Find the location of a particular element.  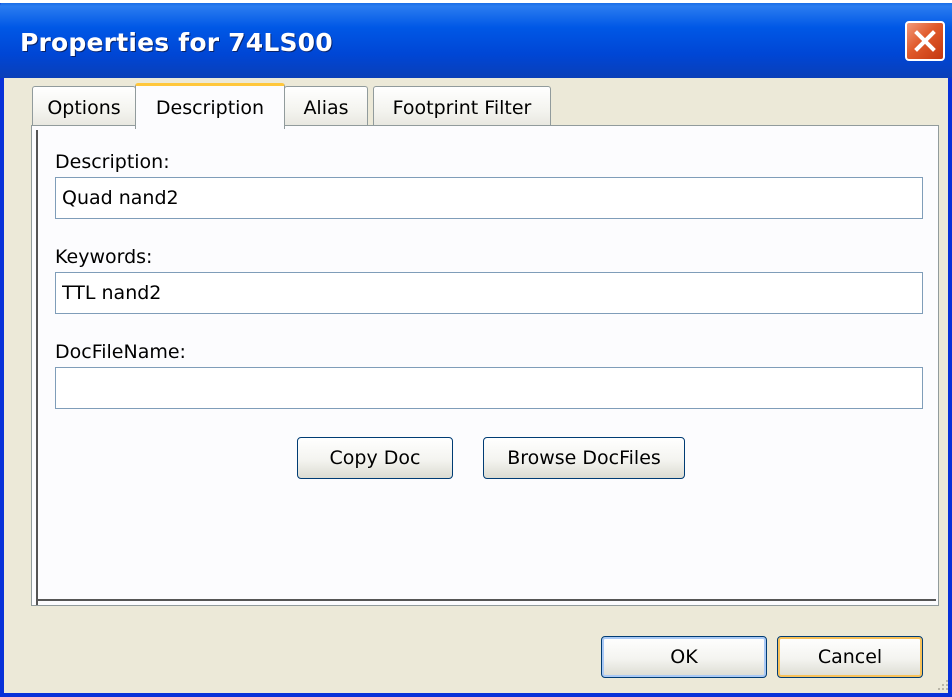

tab-footprint-filter-label: Footprint Filter is located at coordinates (462, 107).